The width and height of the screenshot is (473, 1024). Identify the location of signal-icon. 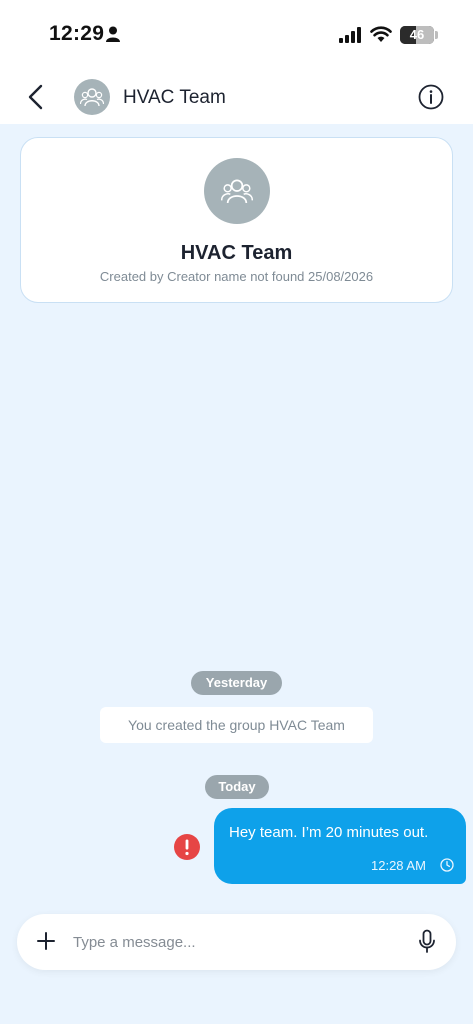
(350, 35).